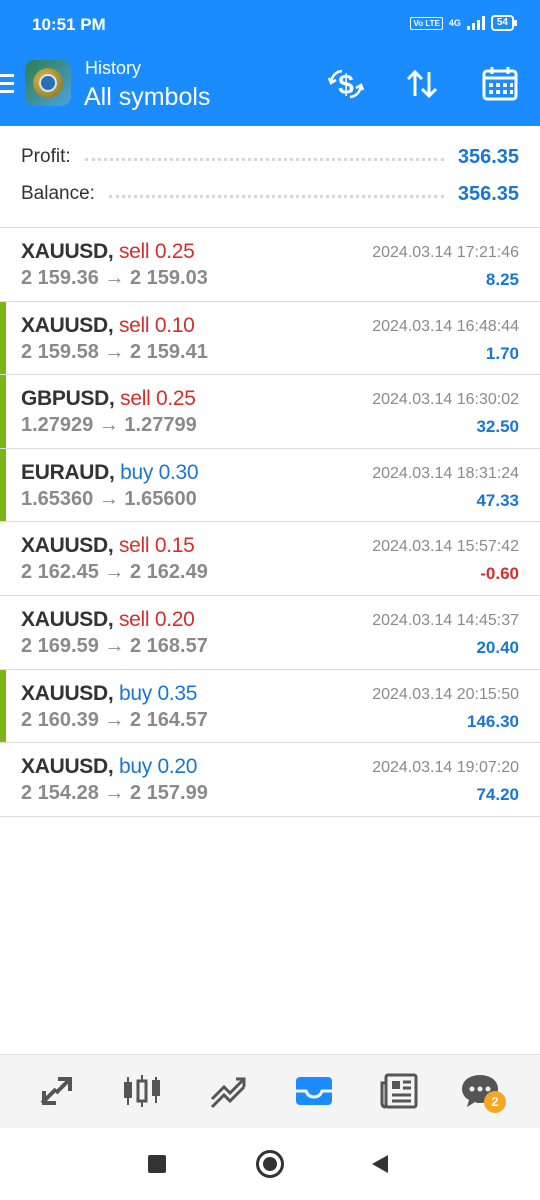 This screenshot has width=540, height=1200. What do you see at coordinates (475, 23) in the screenshot?
I see `signal-icon` at bounding box center [475, 23].